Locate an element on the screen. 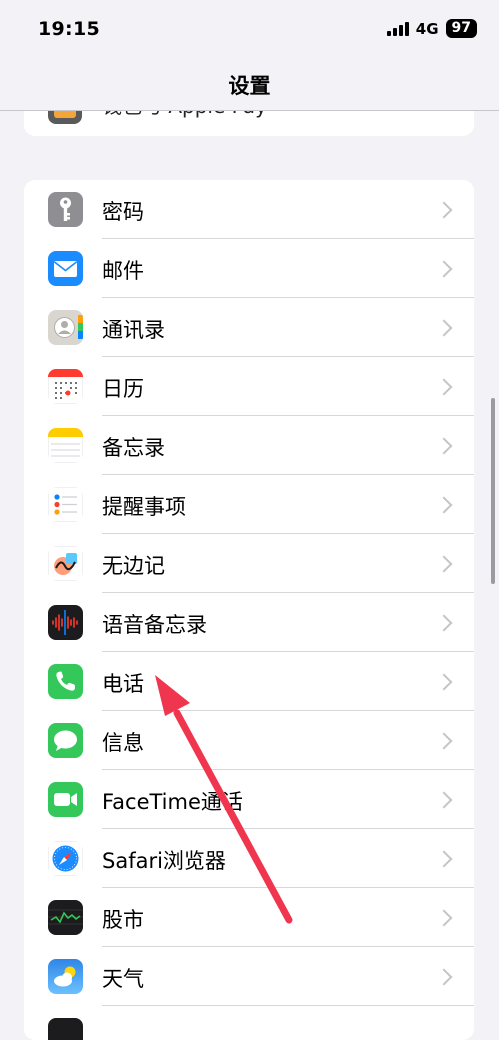  settings-row-facetime: FaceTime通话 is located at coordinates (249, 799).